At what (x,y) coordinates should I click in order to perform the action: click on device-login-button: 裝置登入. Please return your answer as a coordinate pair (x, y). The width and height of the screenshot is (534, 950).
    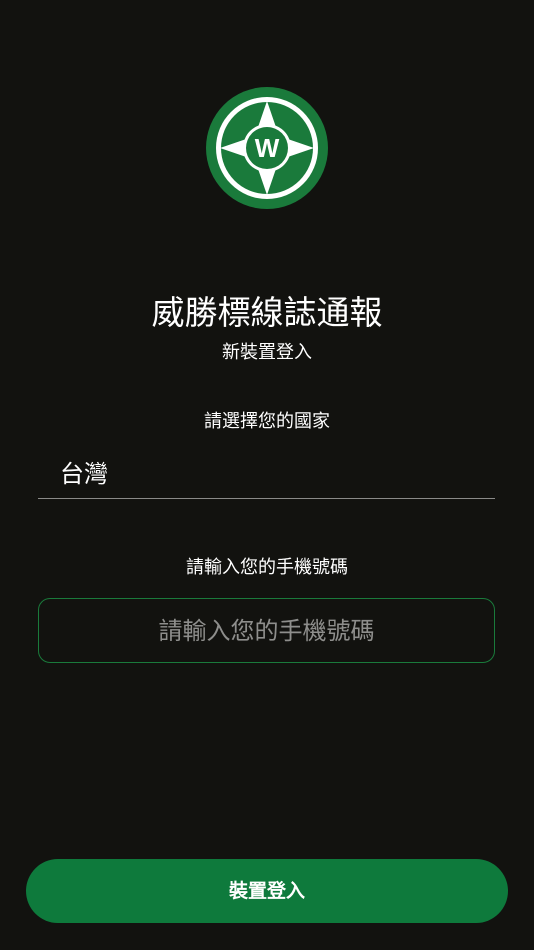
    Looking at the image, I should click on (267, 891).